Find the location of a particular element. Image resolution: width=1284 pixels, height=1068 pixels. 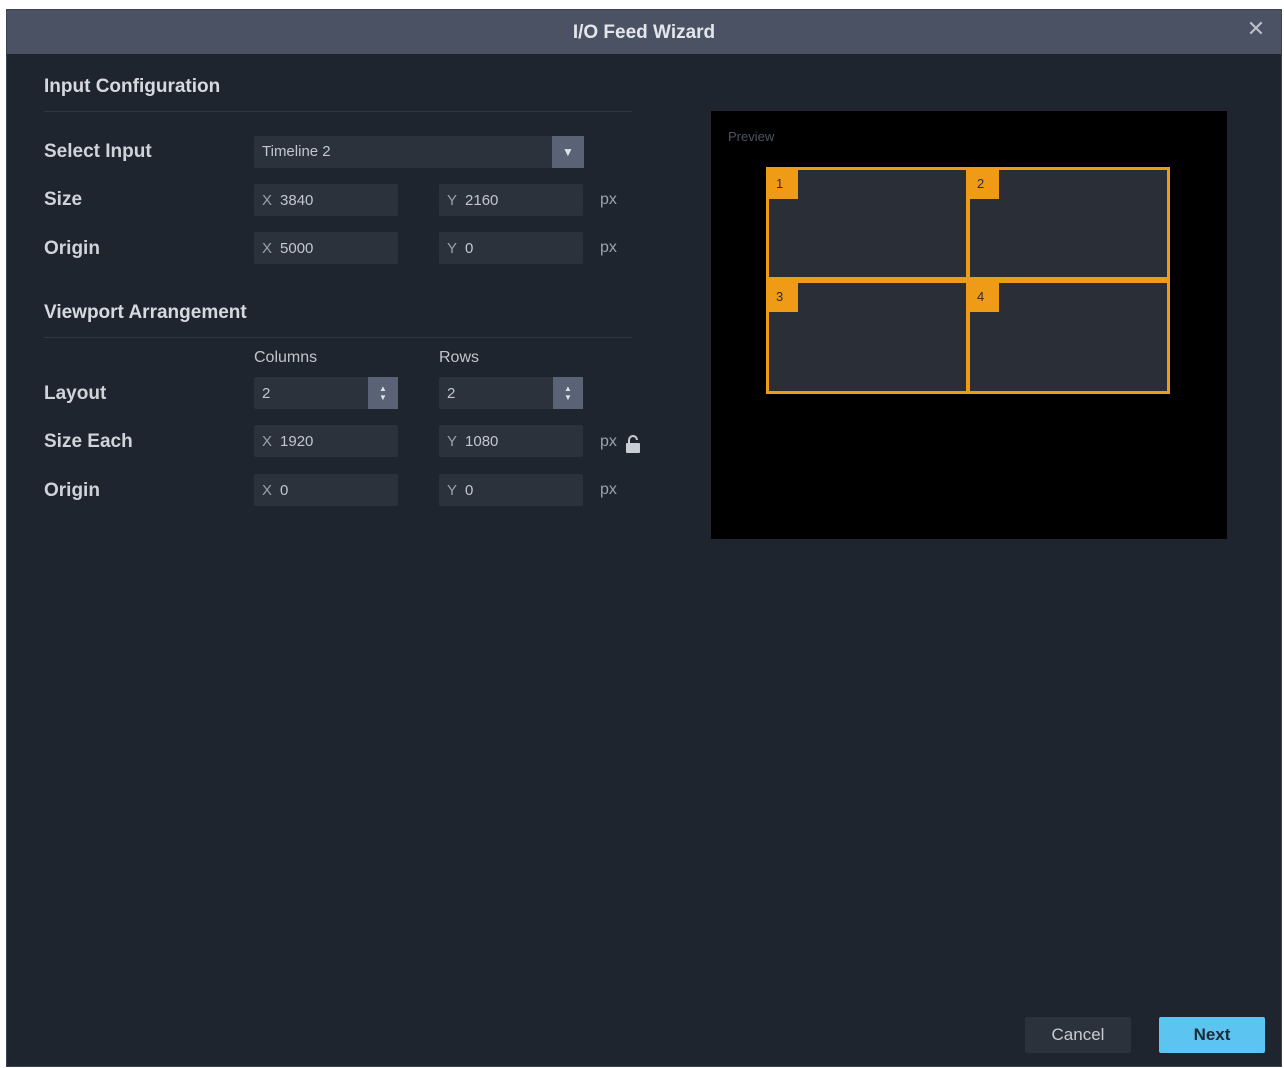

dialog-title: I/O Feed Wizard is located at coordinates (644, 32).